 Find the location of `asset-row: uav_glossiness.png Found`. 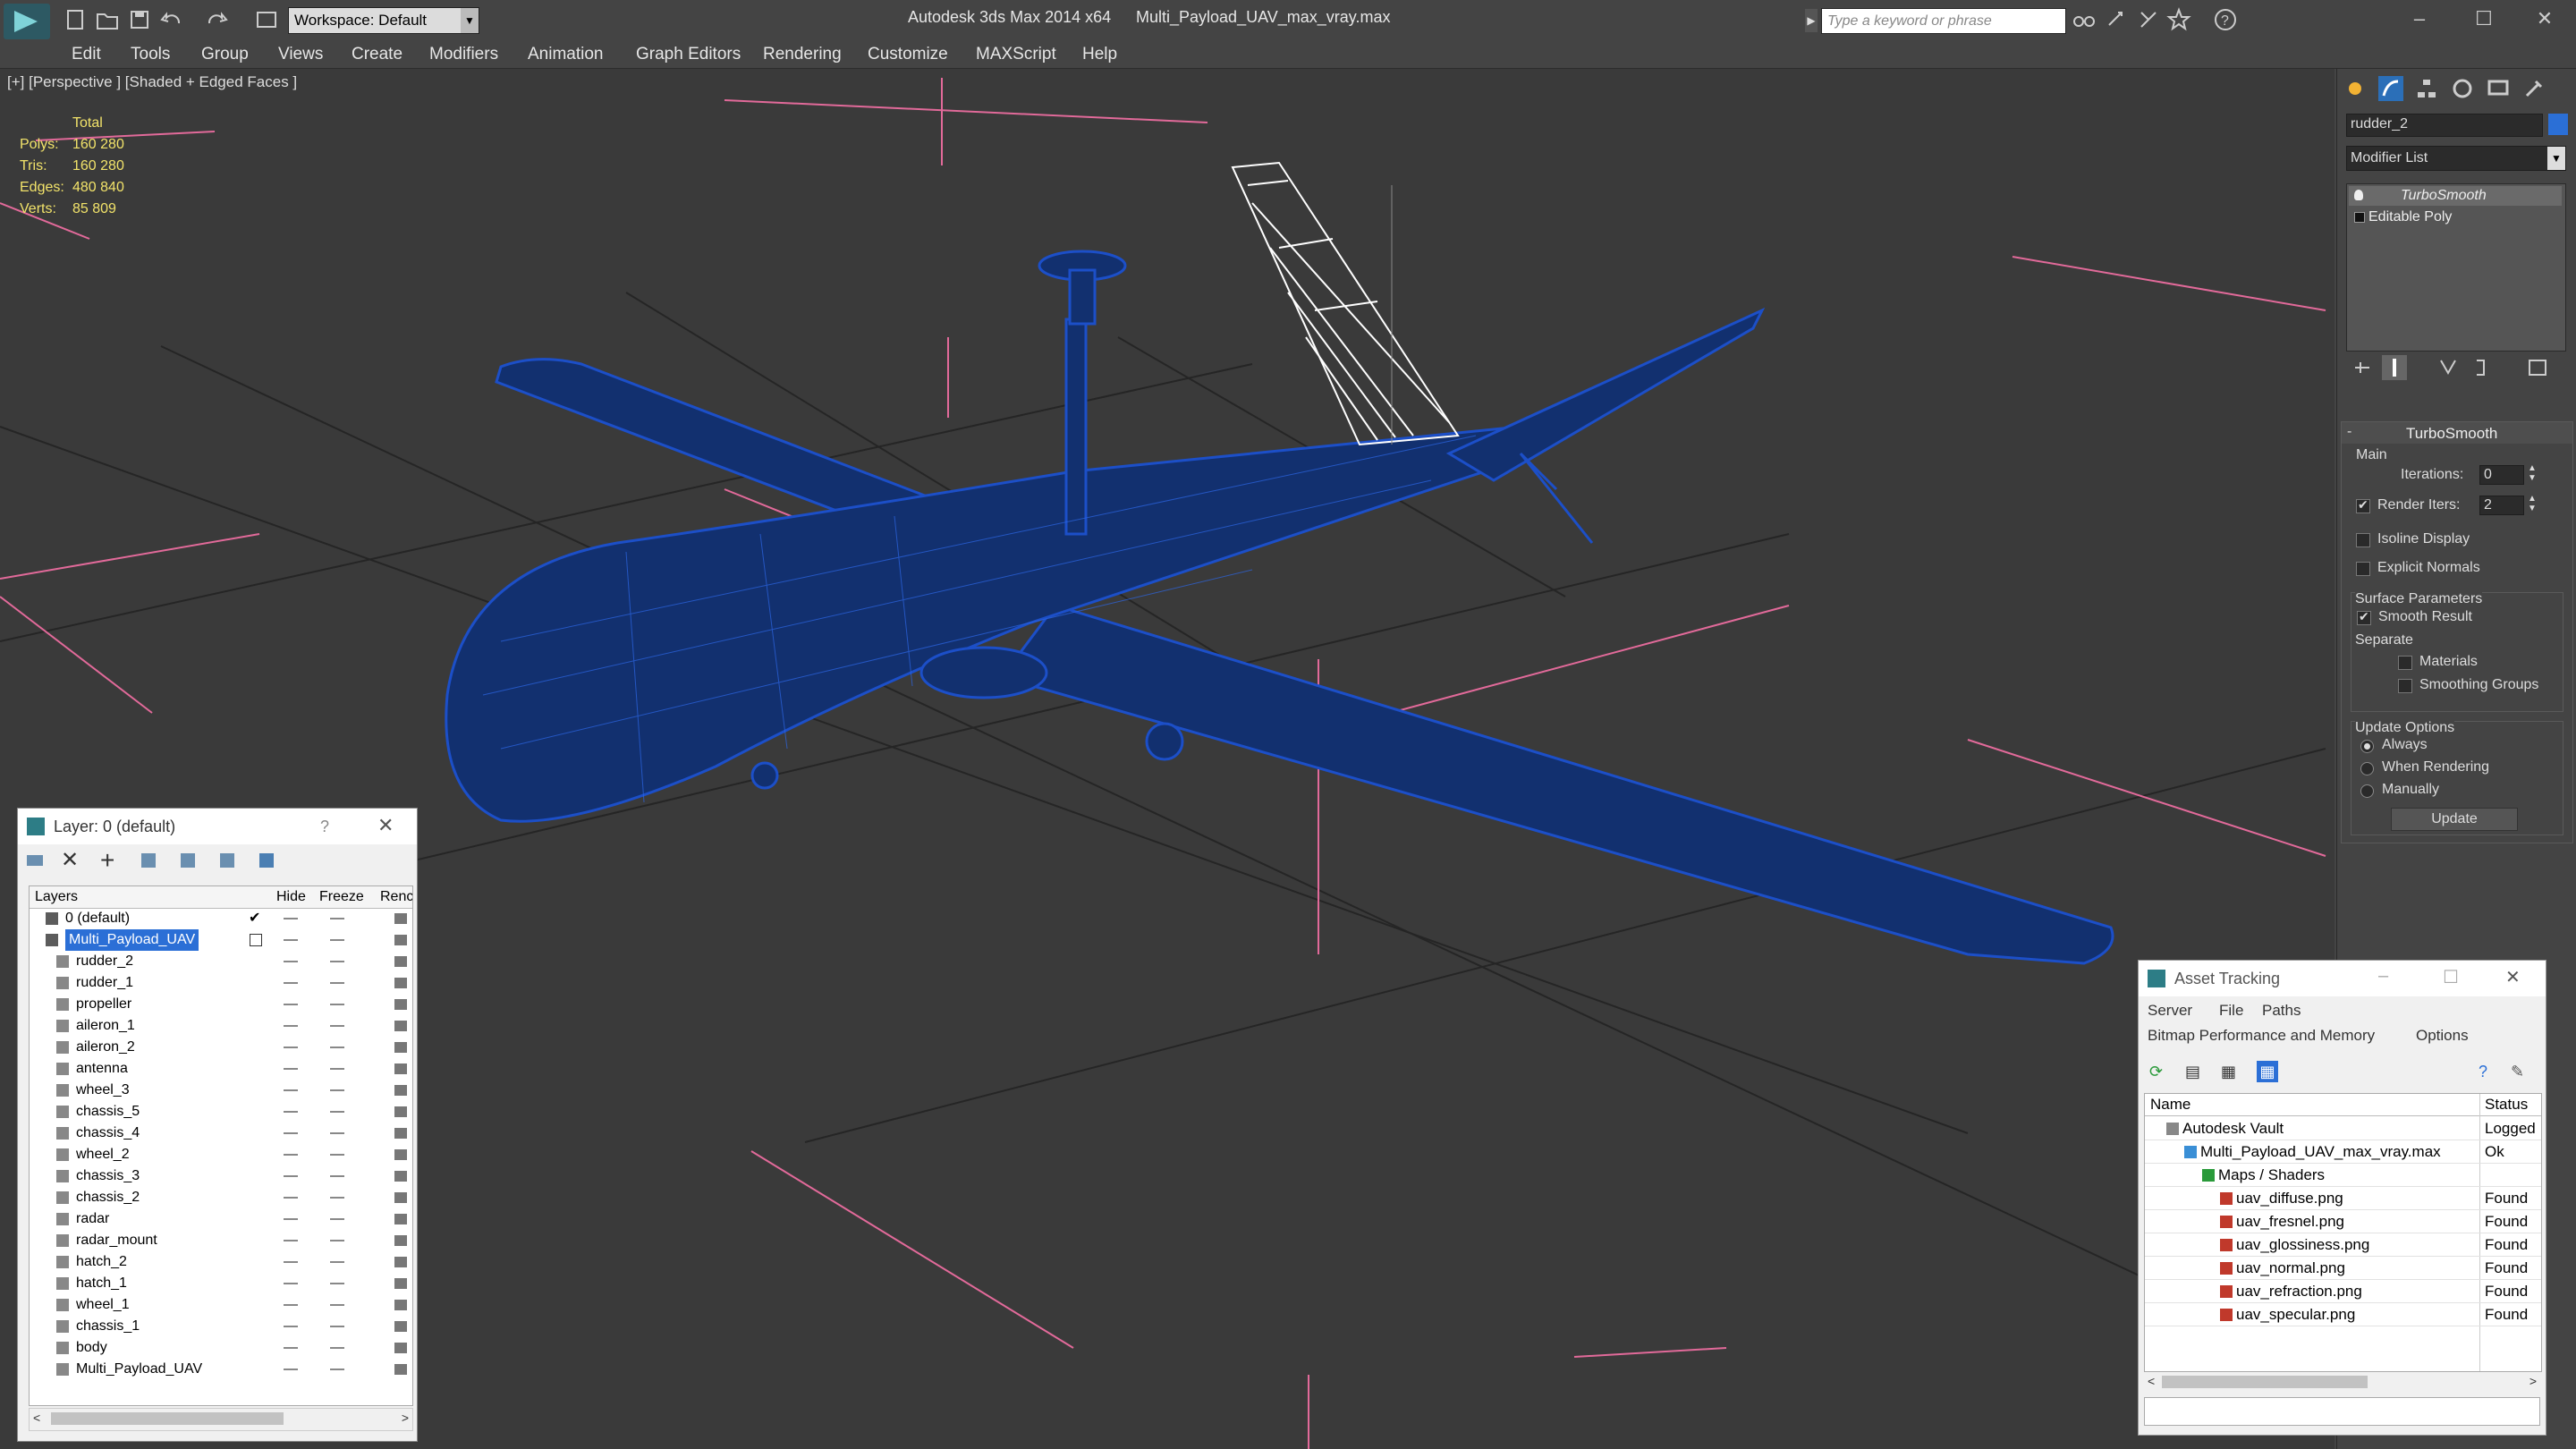

asset-row: uav_glossiness.png Found is located at coordinates (2343, 1245).